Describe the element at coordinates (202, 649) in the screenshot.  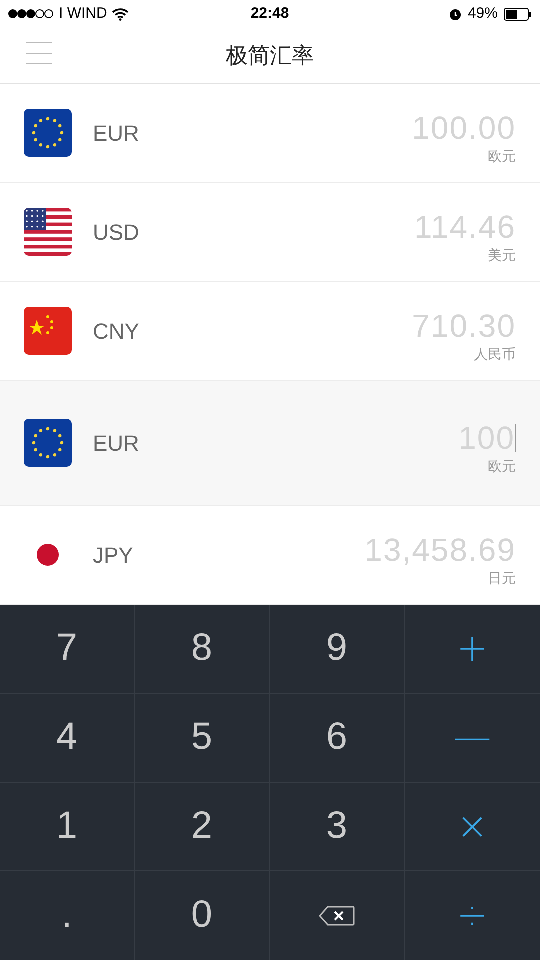
I see `digit-key: 8` at that location.